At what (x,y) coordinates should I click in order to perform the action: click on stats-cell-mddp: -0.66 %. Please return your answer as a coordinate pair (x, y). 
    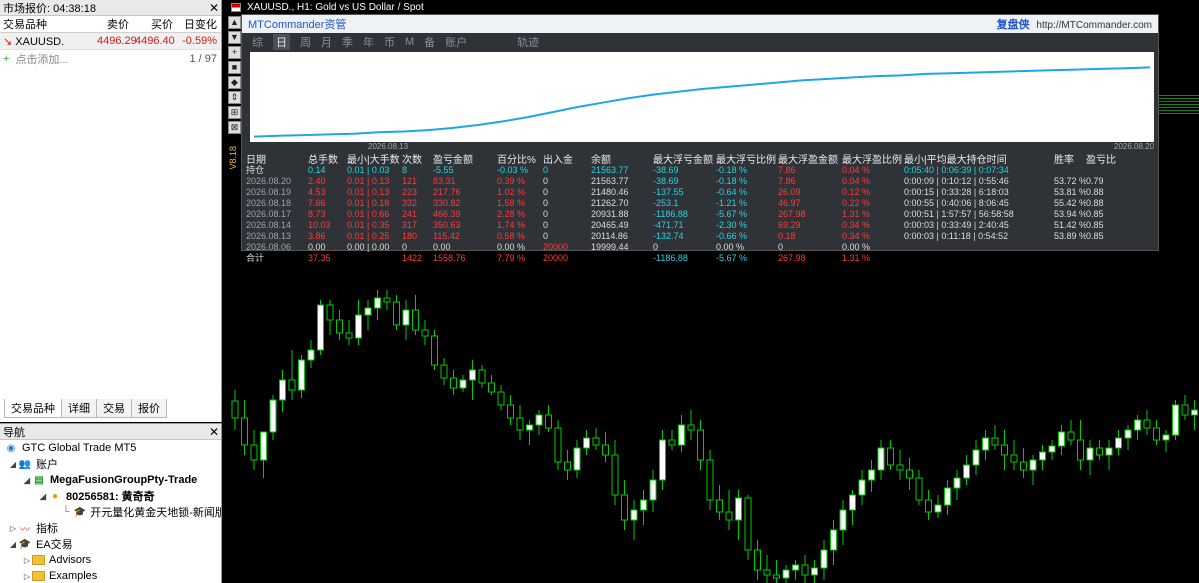
    Looking at the image, I should click on (732, 235).